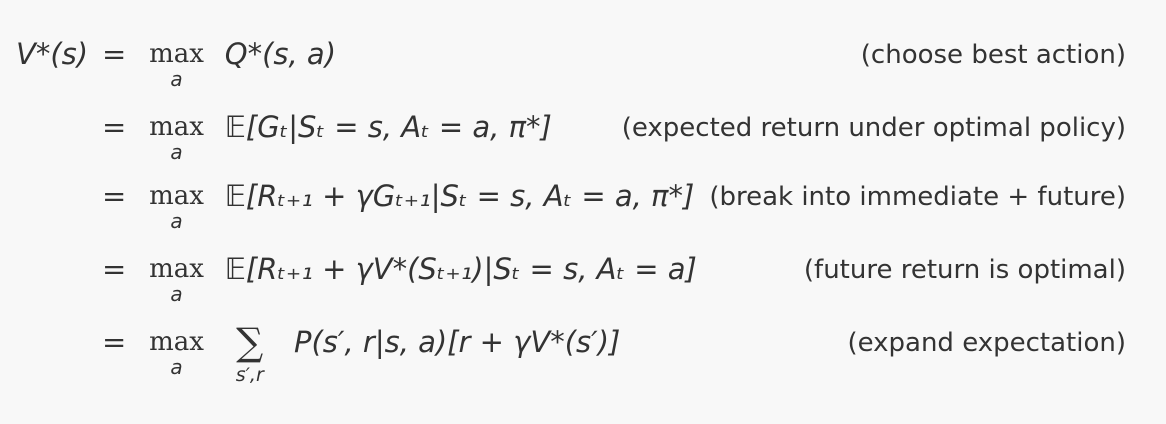 This screenshot has width=1166, height=424. Describe the element at coordinates (388, 127) in the screenshot. I see `expression: 𝔼[Gₜ|Sₜ = s, Aₜ = a, π*]` at that location.